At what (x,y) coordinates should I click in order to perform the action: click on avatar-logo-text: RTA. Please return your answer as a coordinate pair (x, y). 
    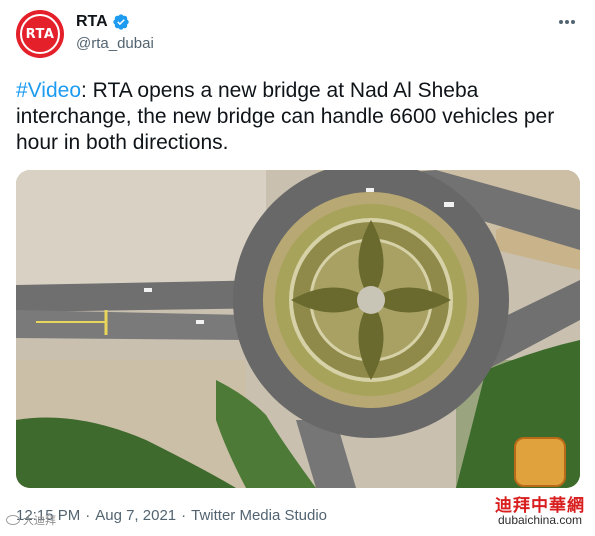
    Looking at the image, I should click on (40, 34).